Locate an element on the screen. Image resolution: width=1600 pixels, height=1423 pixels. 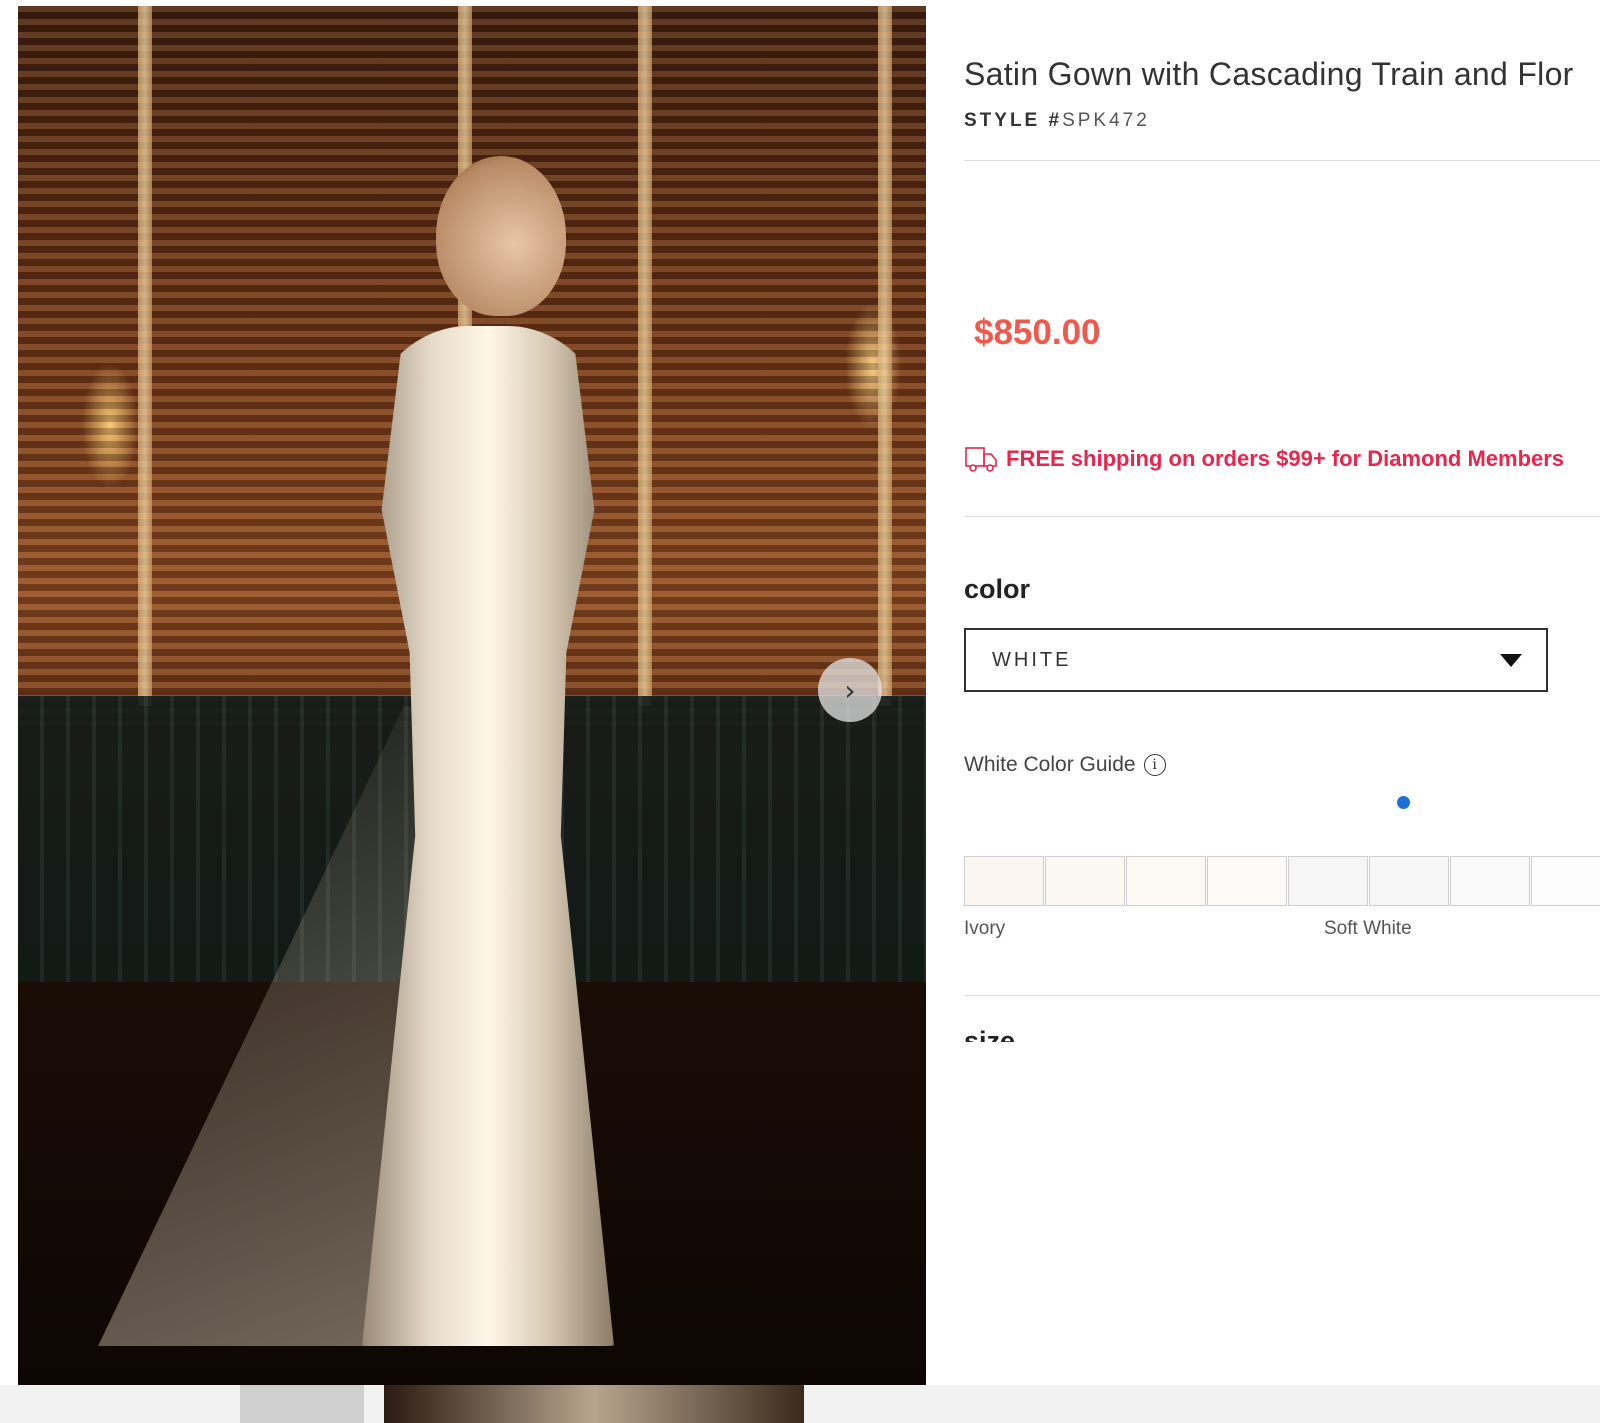
thumbnail-strip is located at coordinates (800, 1404).